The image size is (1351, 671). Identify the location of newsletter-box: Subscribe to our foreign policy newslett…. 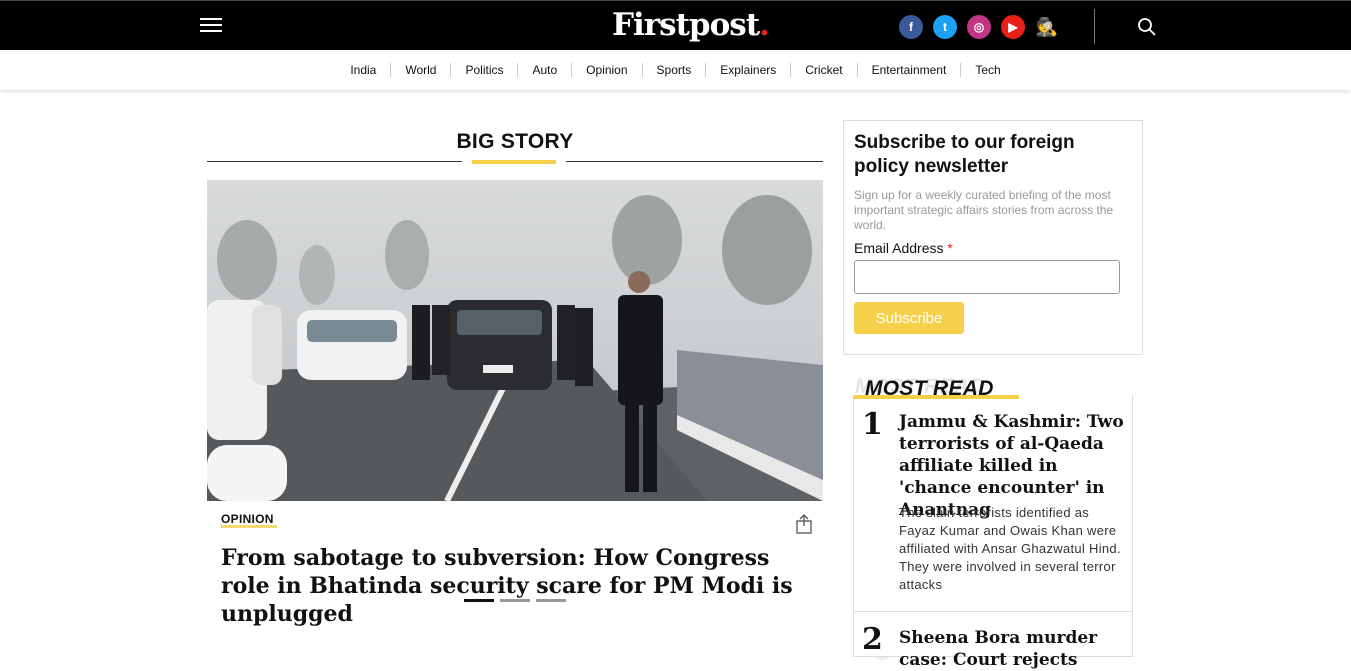
(993, 237).